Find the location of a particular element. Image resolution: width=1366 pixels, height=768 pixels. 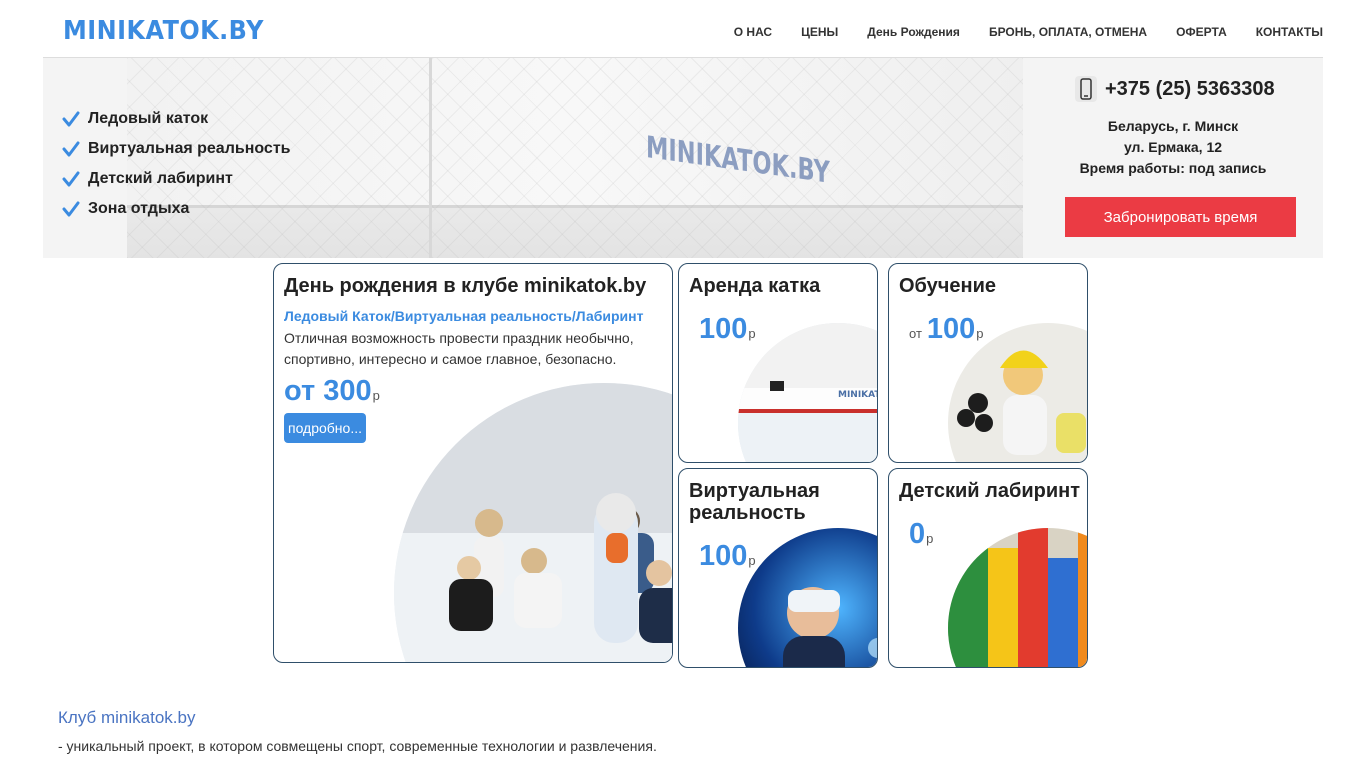

nav-contacts: КОНТАКТЫ is located at coordinates (1289, 32).